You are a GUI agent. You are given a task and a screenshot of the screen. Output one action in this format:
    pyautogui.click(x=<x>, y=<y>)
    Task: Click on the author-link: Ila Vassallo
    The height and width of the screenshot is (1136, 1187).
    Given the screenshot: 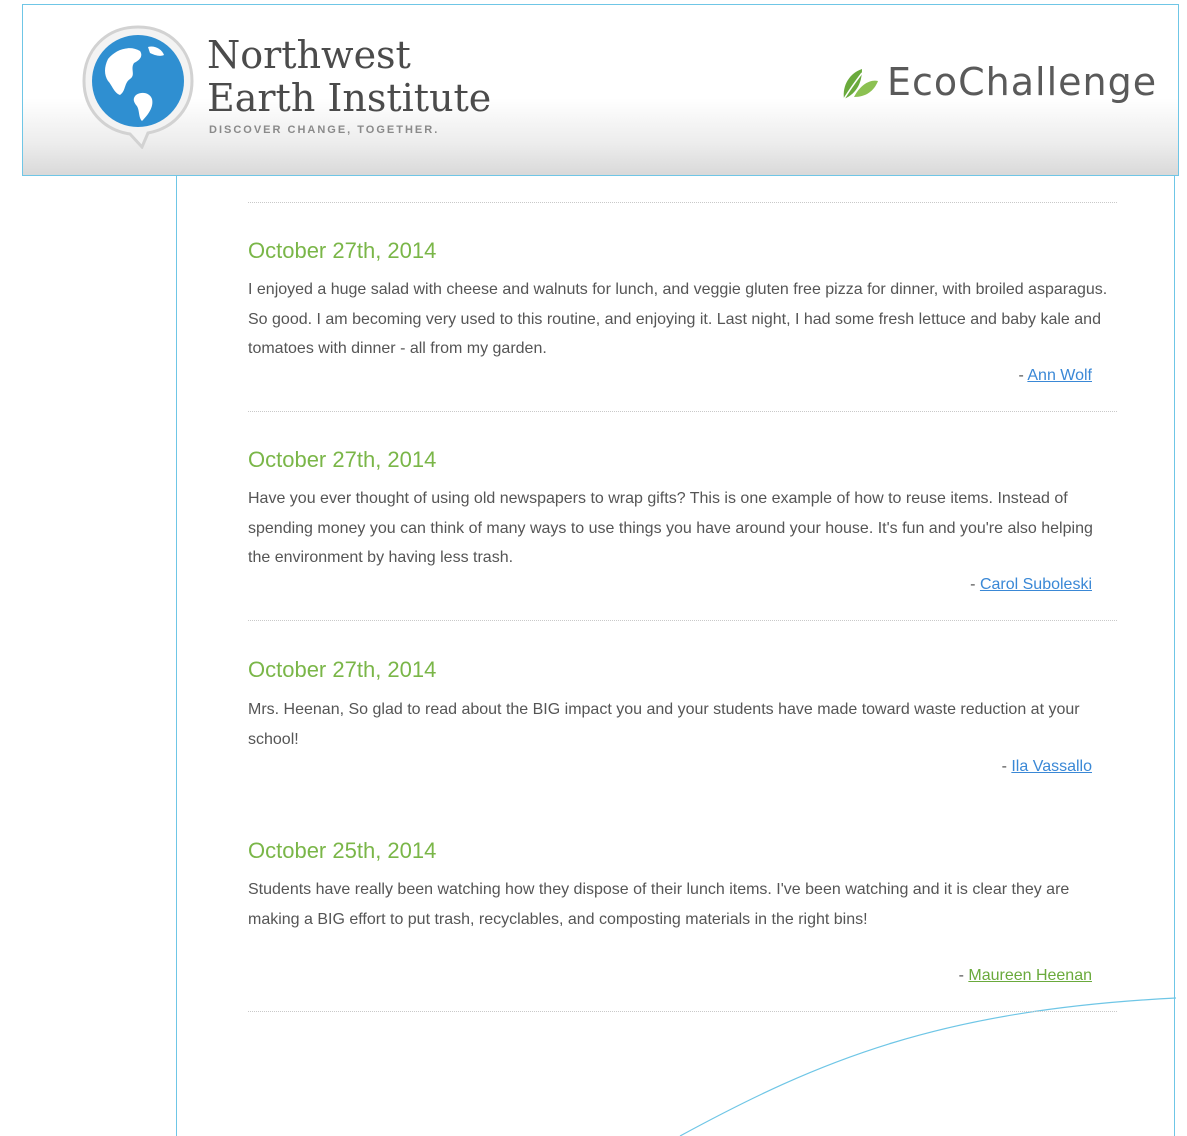 What is the action you would take?
    pyautogui.click(x=1051, y=766)
    